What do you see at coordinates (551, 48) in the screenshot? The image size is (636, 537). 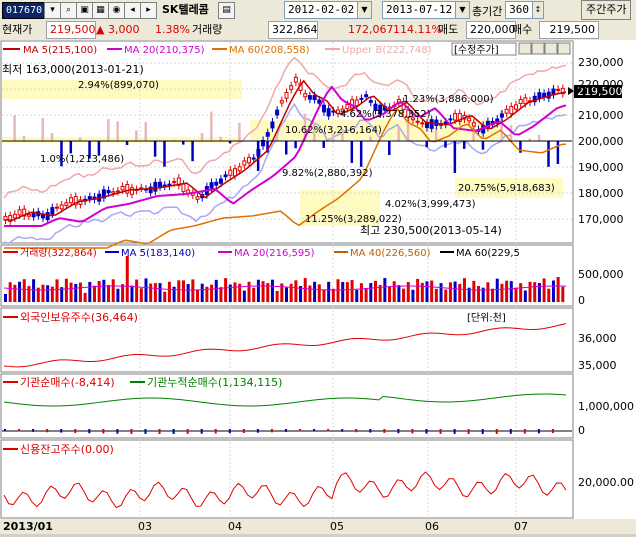 I see `panel-down-icon` at bounding box center [551, 48].